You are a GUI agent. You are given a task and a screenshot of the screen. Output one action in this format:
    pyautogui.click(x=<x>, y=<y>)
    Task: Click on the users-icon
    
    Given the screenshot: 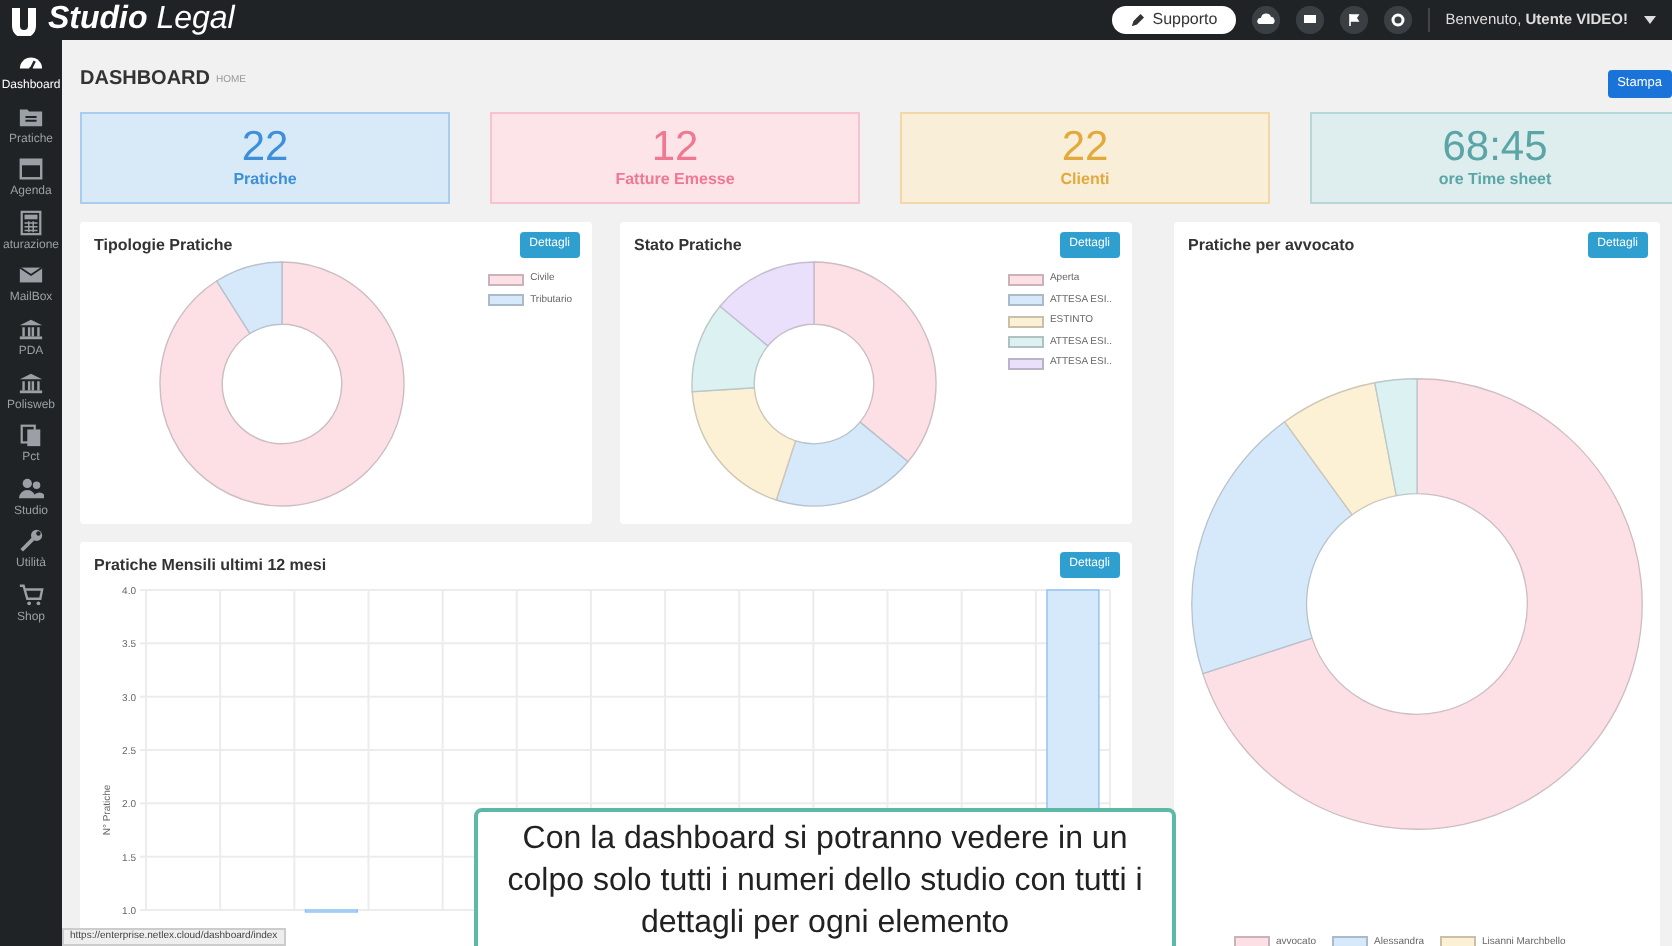 What is the action you would take?
    pyautogui.click(x=31, y=488)
    